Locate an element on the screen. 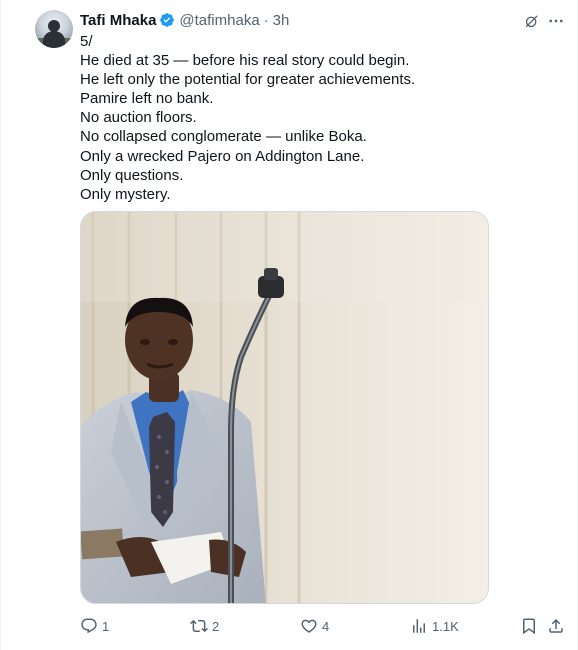 The image size is (578, 650). reply-icon is located at coordinates (89, 626).